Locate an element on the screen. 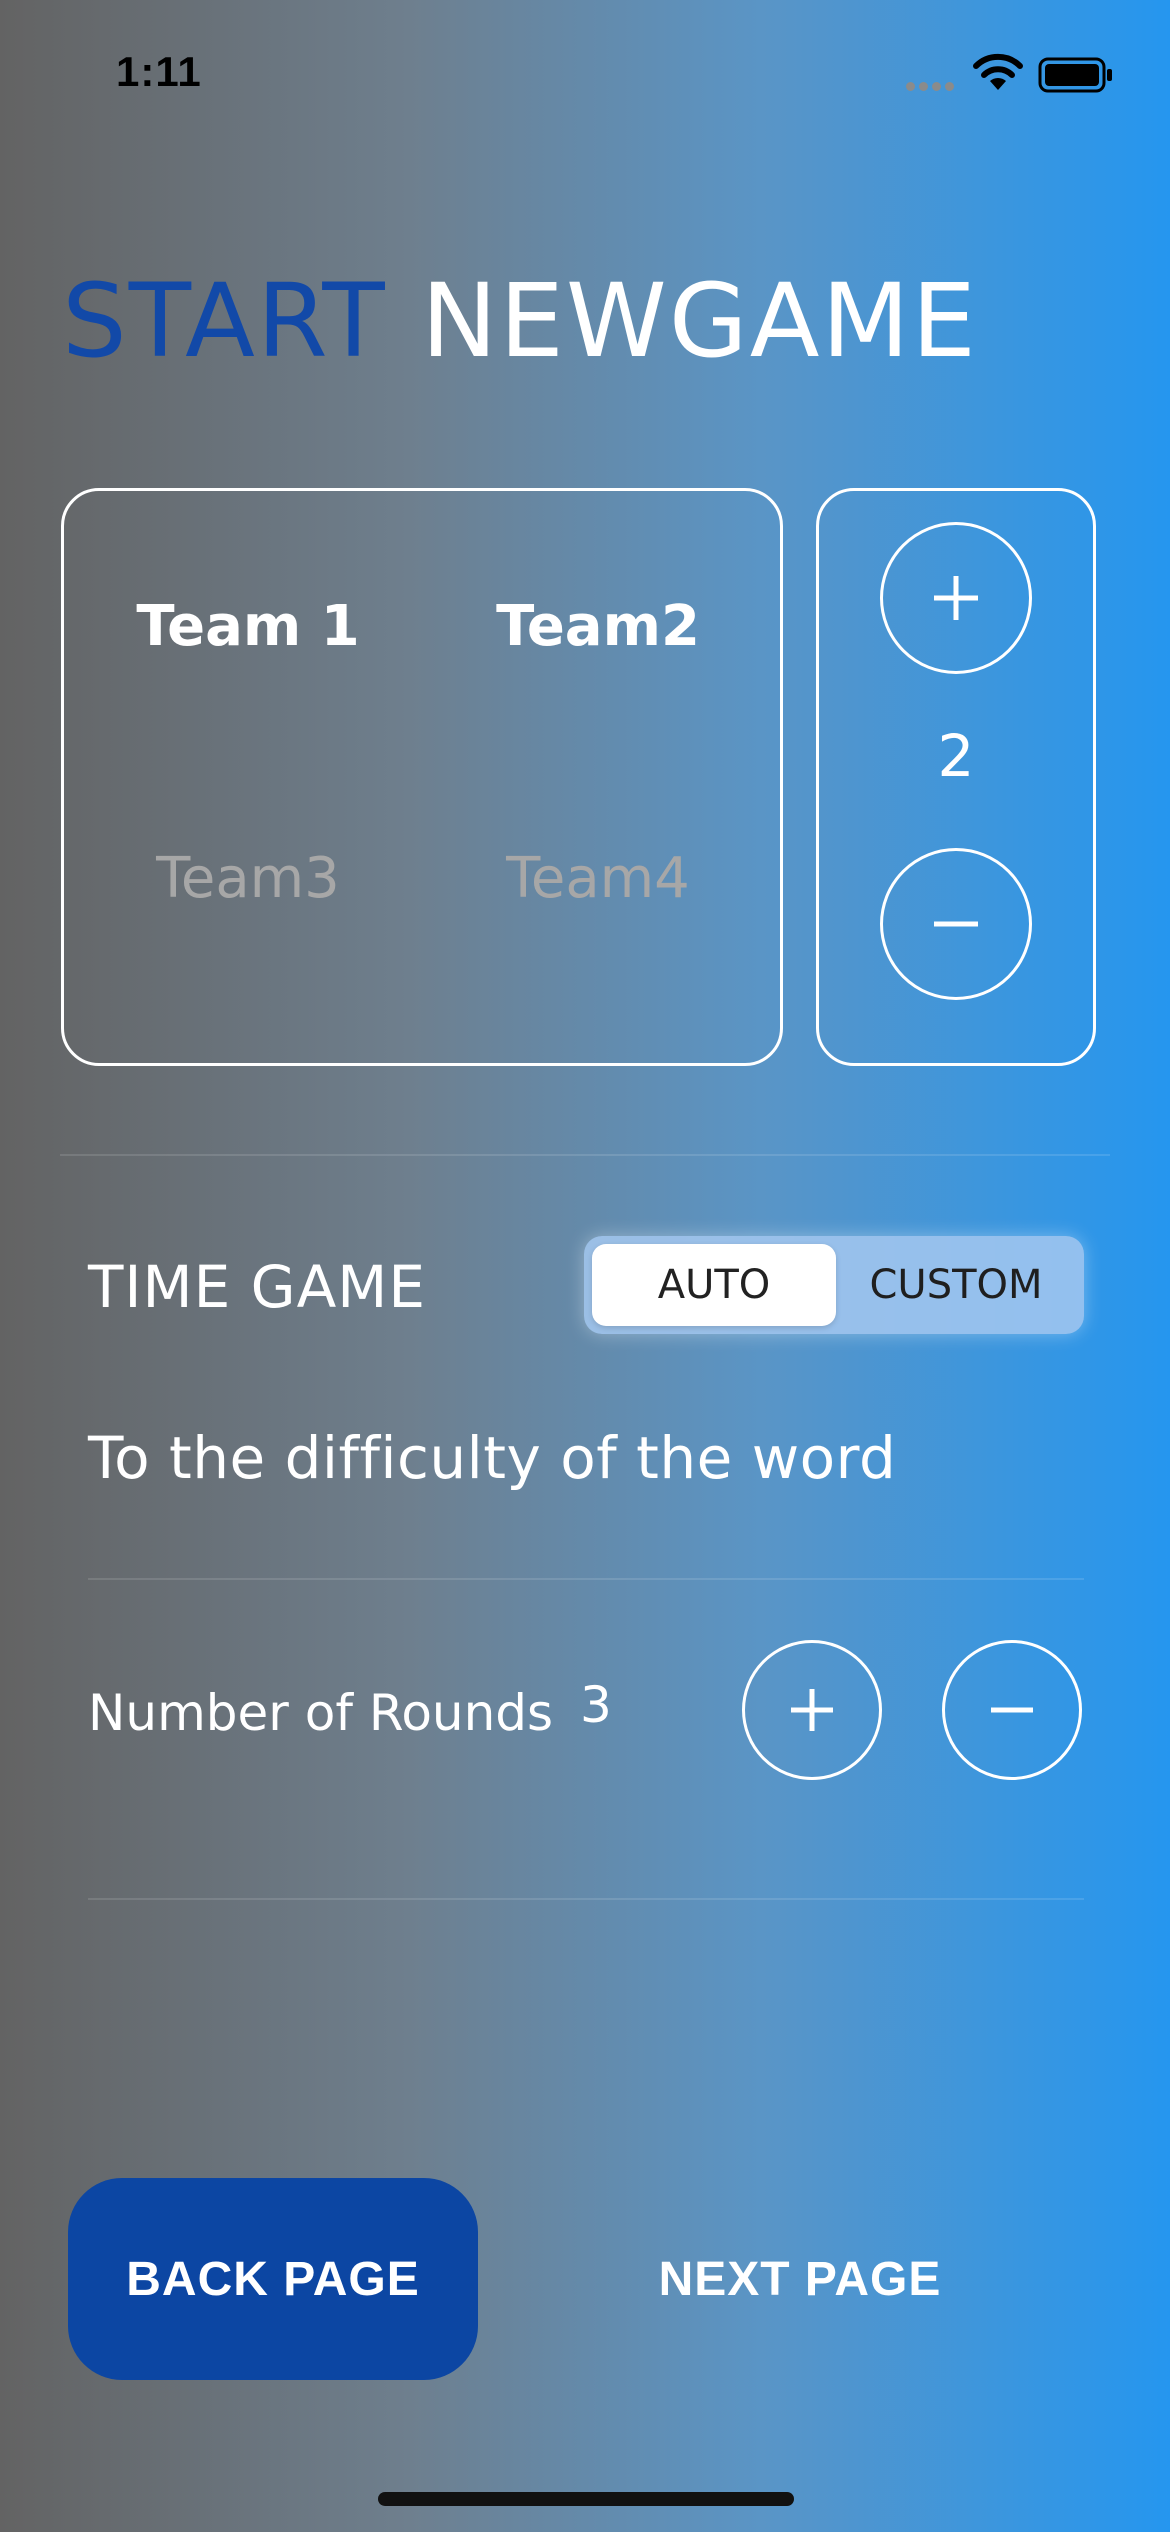 The height and width of the screenshot is (2532, 1170). signal-dots-icon is located at coordinates (934, 84).